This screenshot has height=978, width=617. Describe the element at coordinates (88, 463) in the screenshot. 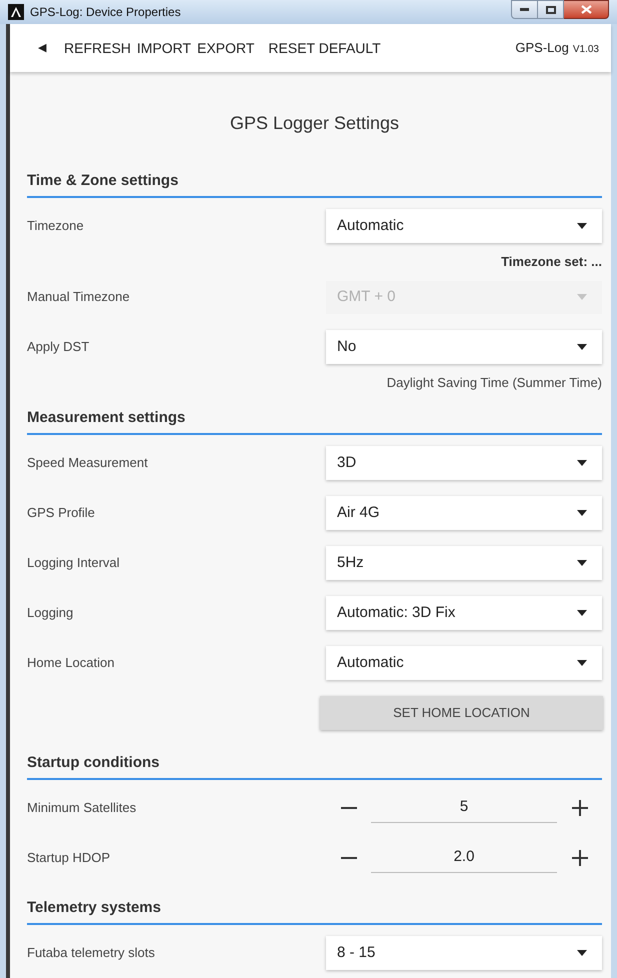

I see `field-label: Speed Measurement` at that location.